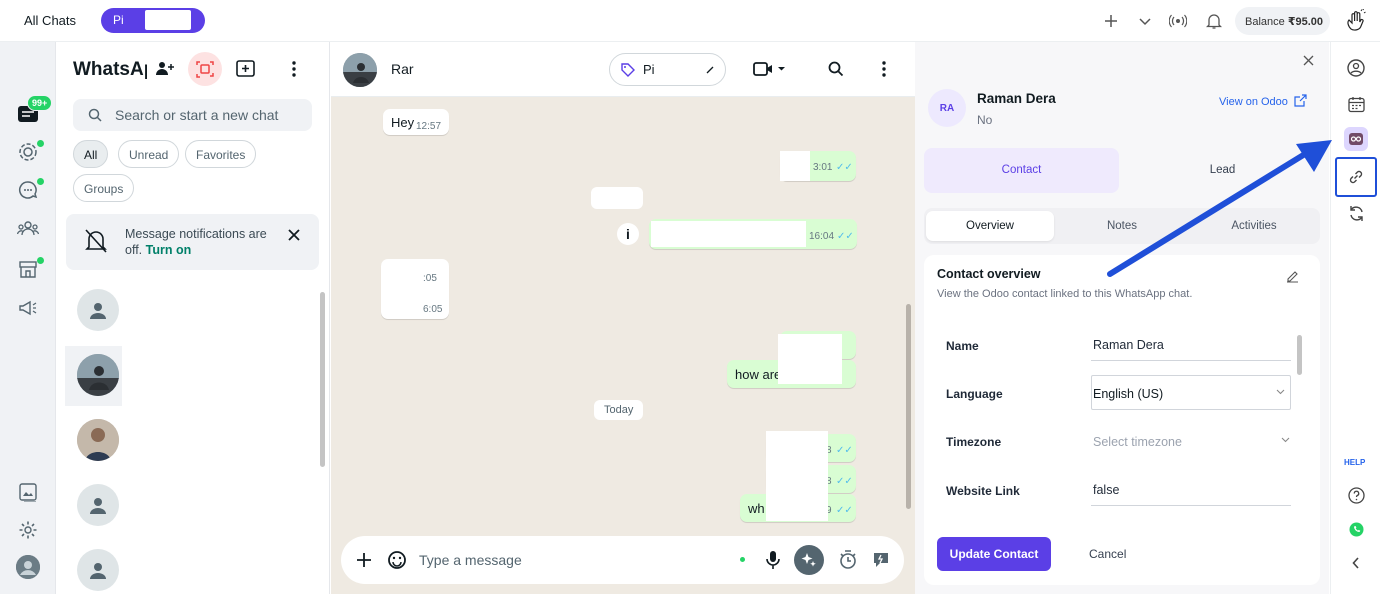 The image size is (1380, 594). I want to click on message-input: Type a message, so click(470, 560).